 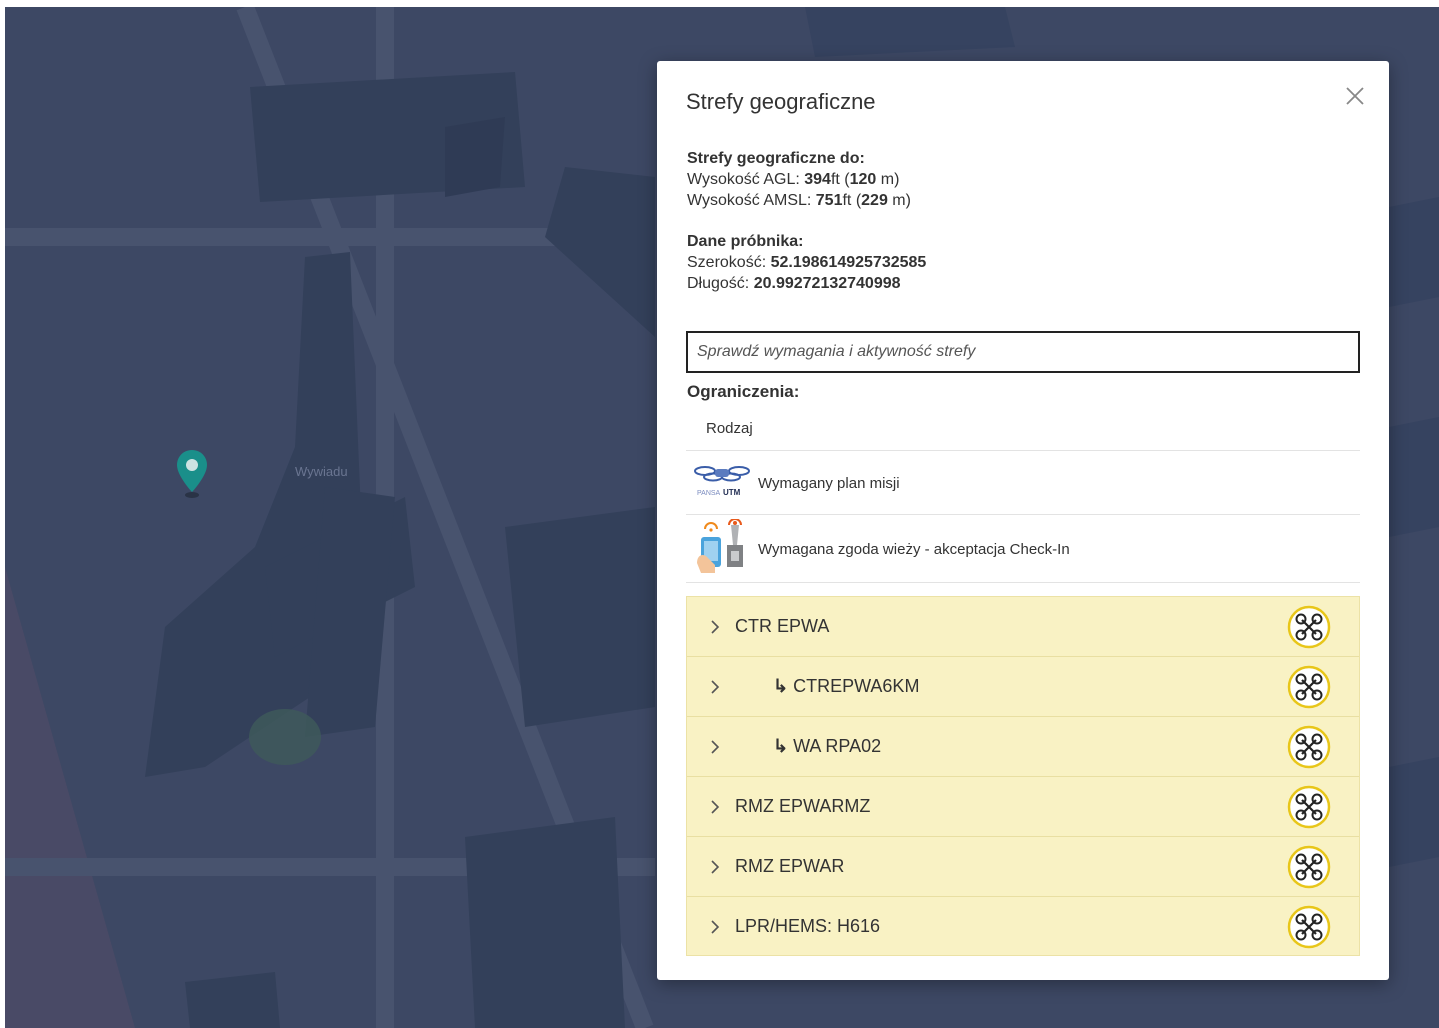 What do you see at coordinates (1023, 483) in the screenshot?
I see `restriction-row: PANSA UTM Wymagany plan misji` at bounding box center [1023, 483].